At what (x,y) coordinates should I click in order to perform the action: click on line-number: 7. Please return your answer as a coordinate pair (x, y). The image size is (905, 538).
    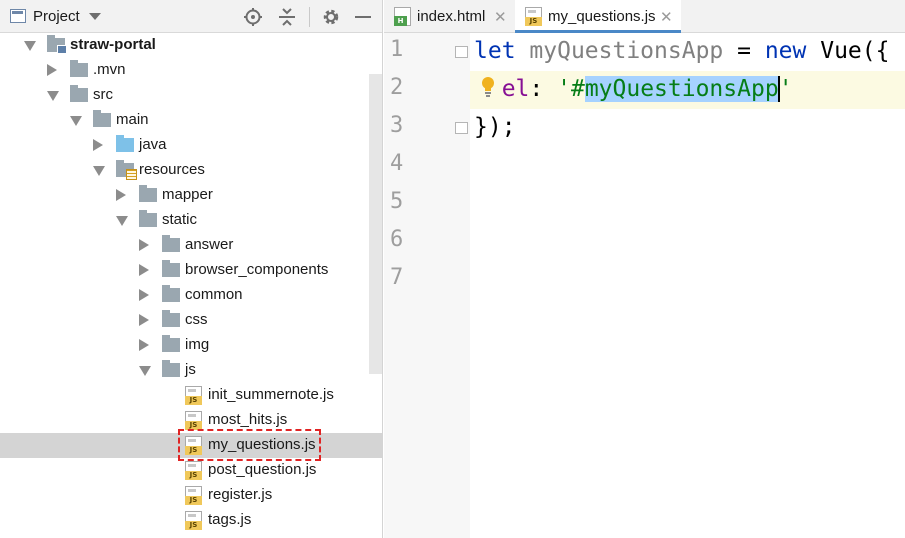
    Looking at the image, I should click on (397, 277).